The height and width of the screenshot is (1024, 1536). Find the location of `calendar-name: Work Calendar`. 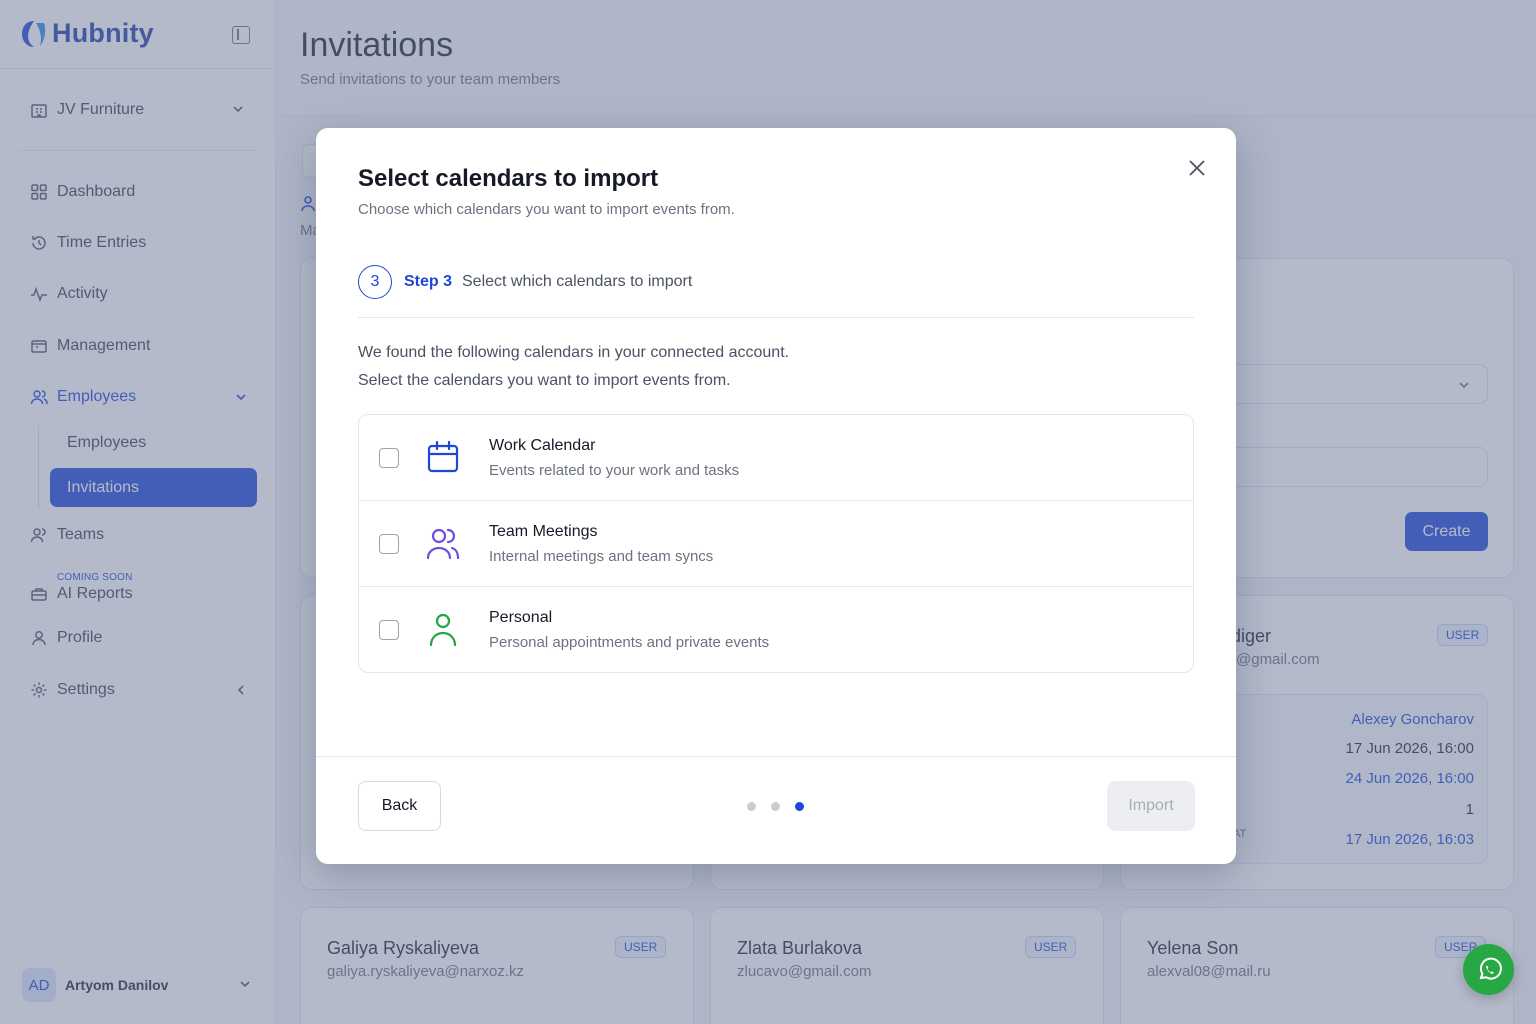

calendar-name: Work Calendar is located at coordinates (542, 445).